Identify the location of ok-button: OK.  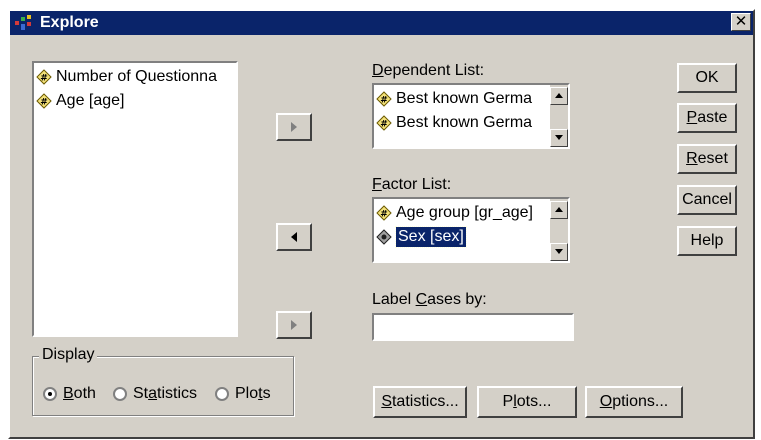
(707, 78).